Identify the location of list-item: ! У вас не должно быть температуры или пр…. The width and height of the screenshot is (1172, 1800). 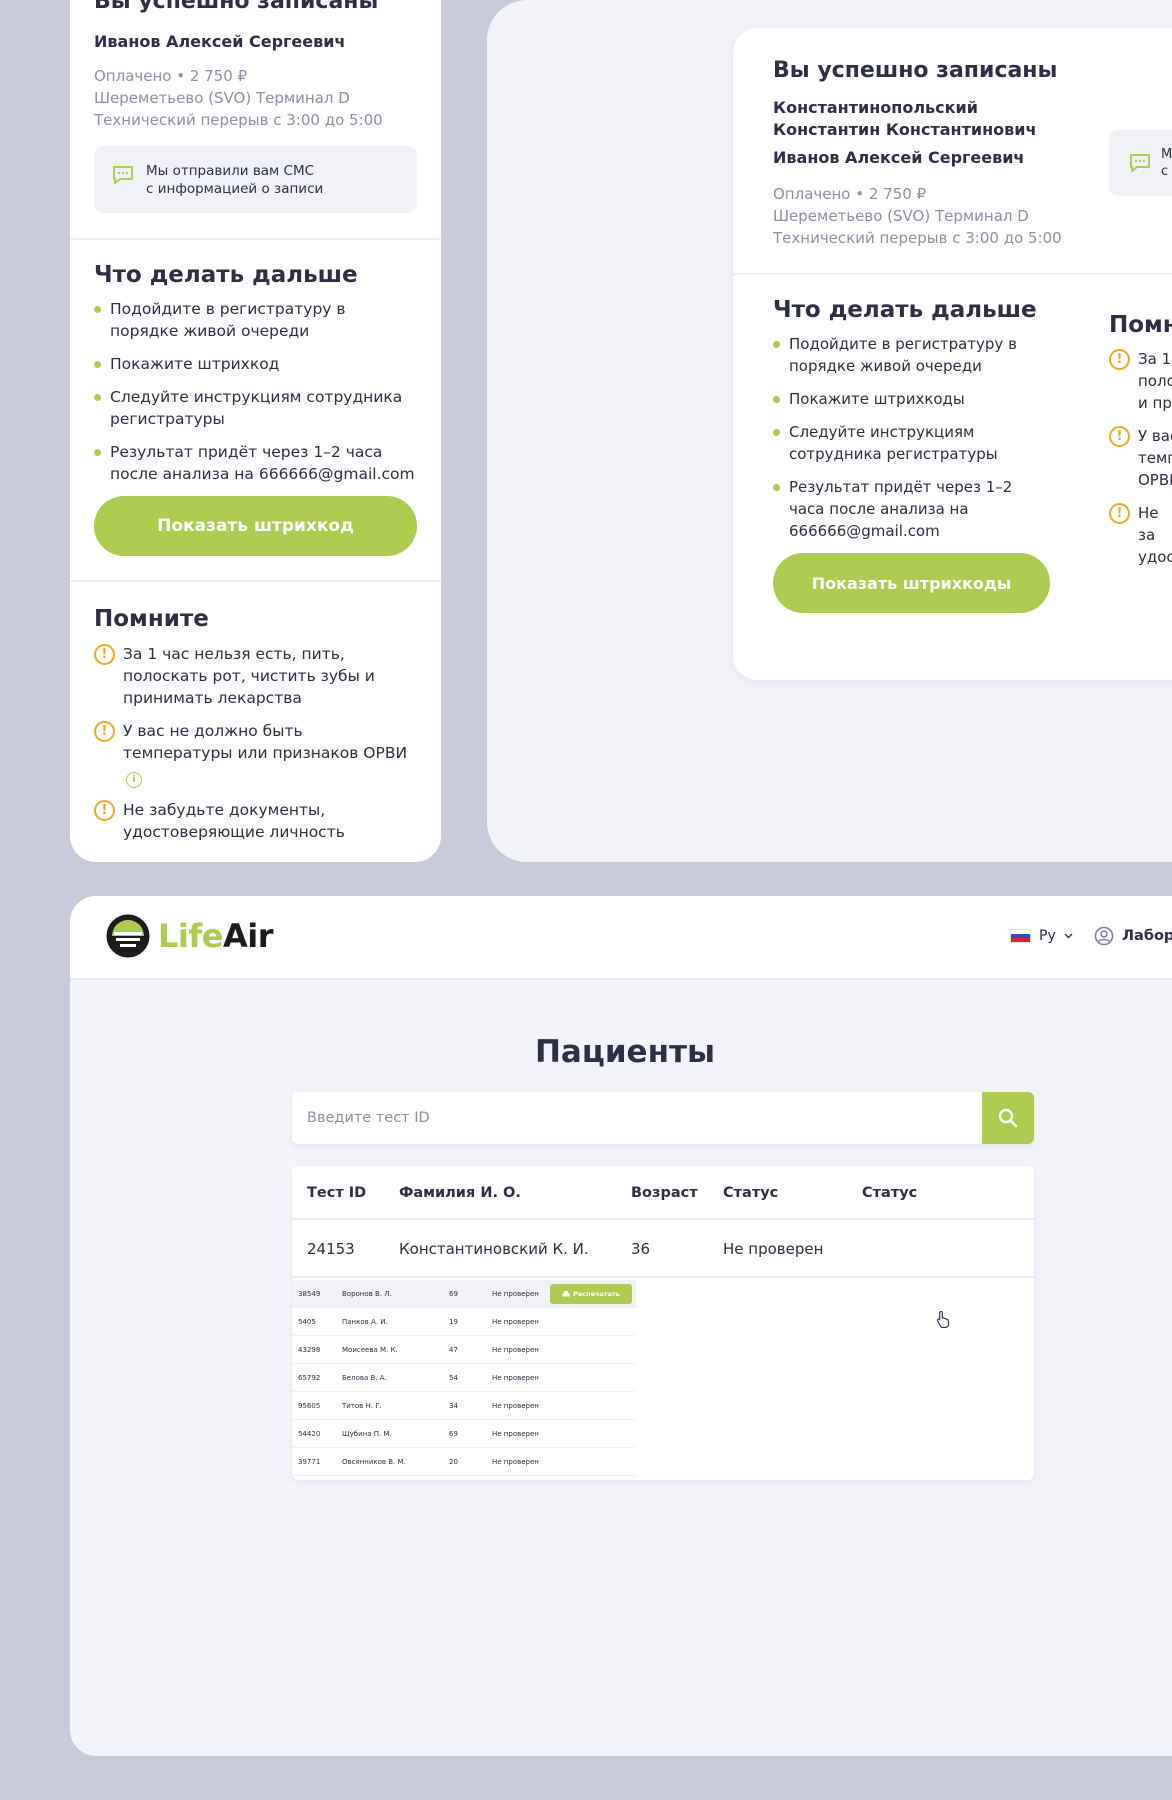
(255, 754).